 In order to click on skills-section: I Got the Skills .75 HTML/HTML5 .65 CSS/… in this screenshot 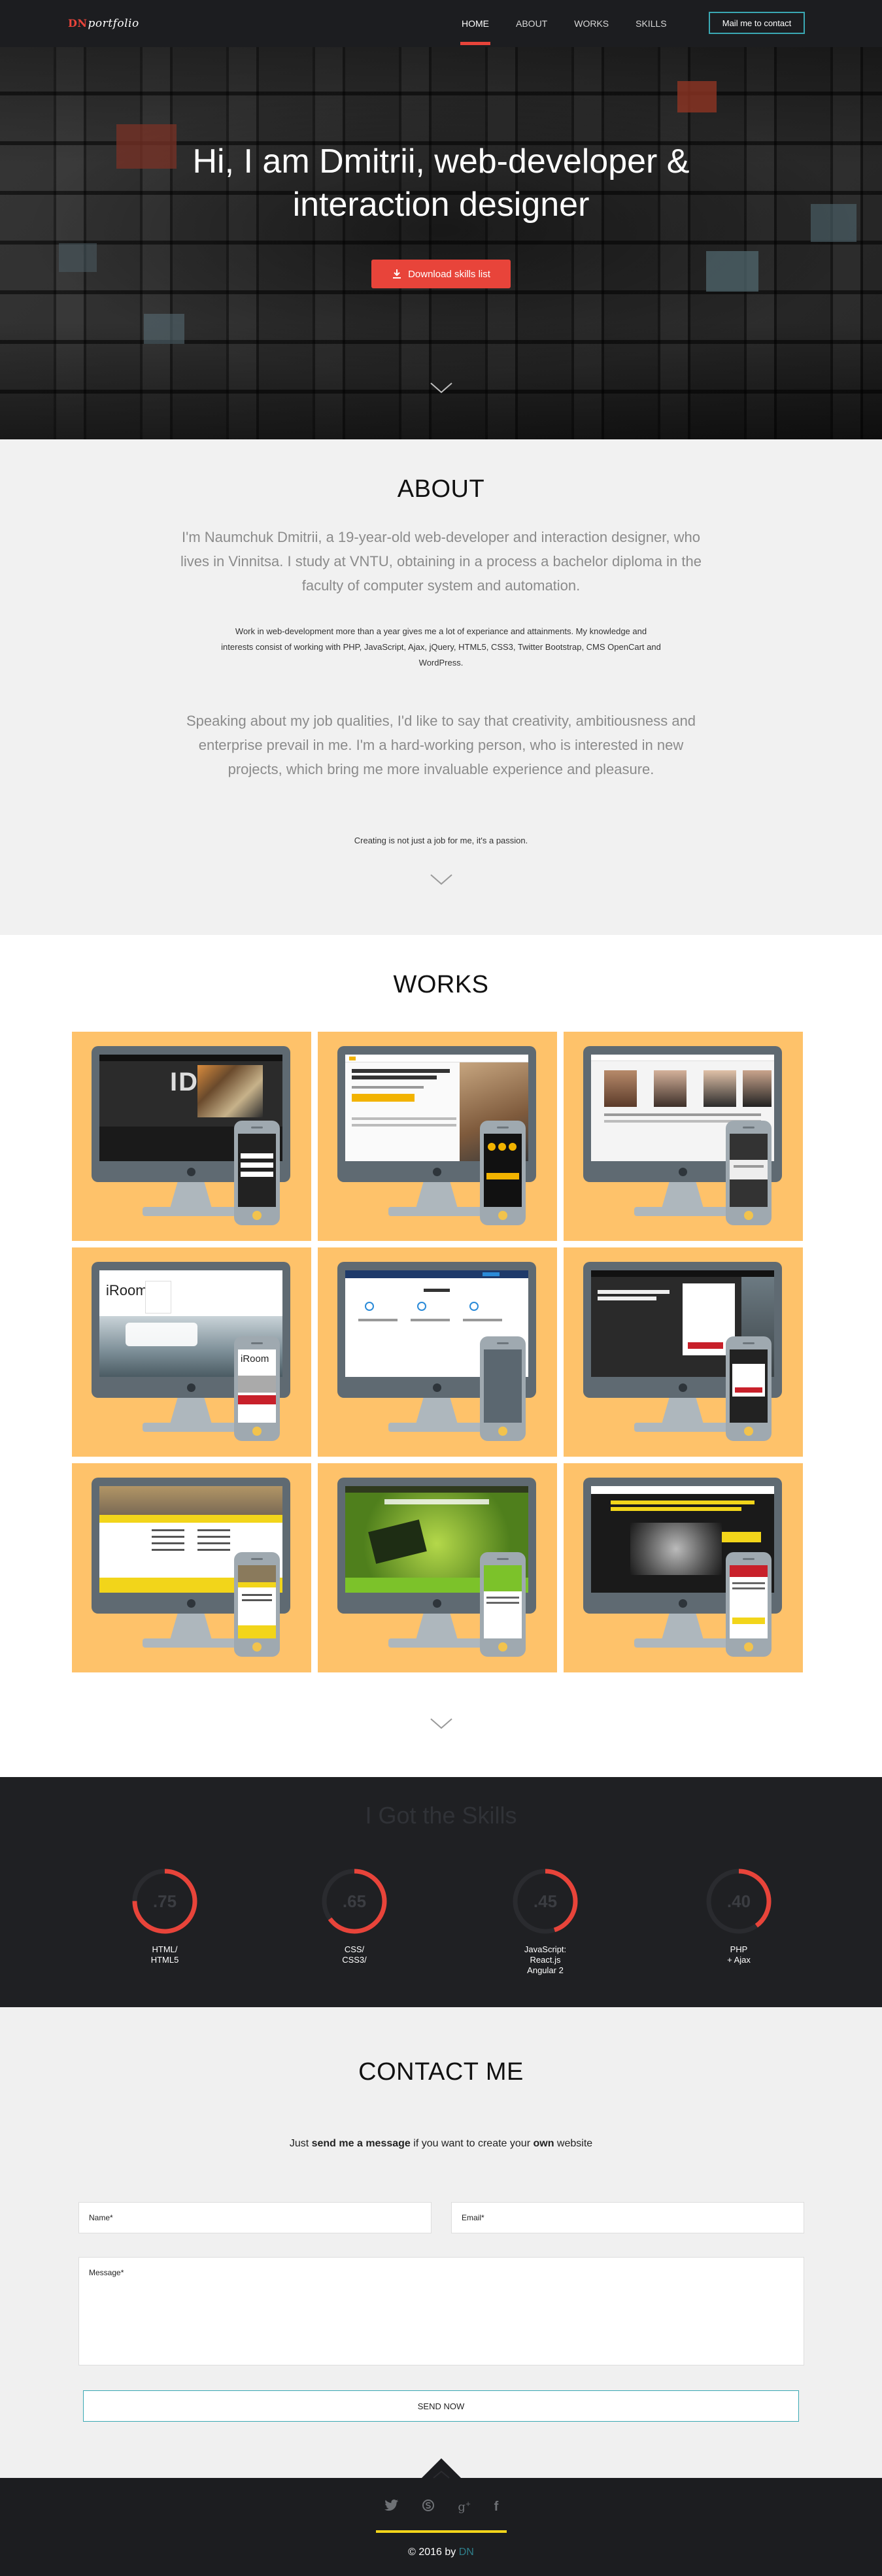, I will do `click(441, 1892)`.